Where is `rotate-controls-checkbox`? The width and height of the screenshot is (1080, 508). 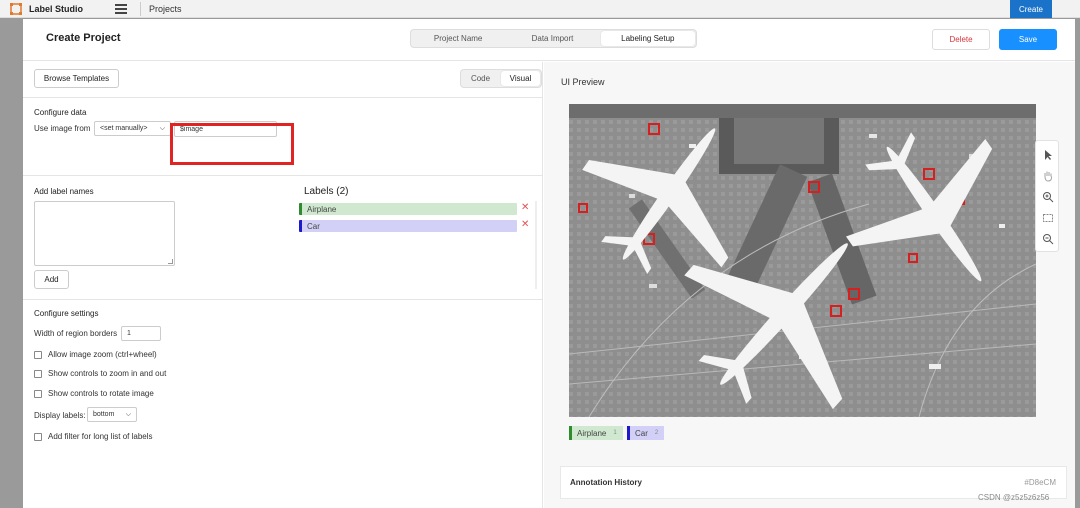
rotate-controls-checkbox is located at coordinates (38, 393).